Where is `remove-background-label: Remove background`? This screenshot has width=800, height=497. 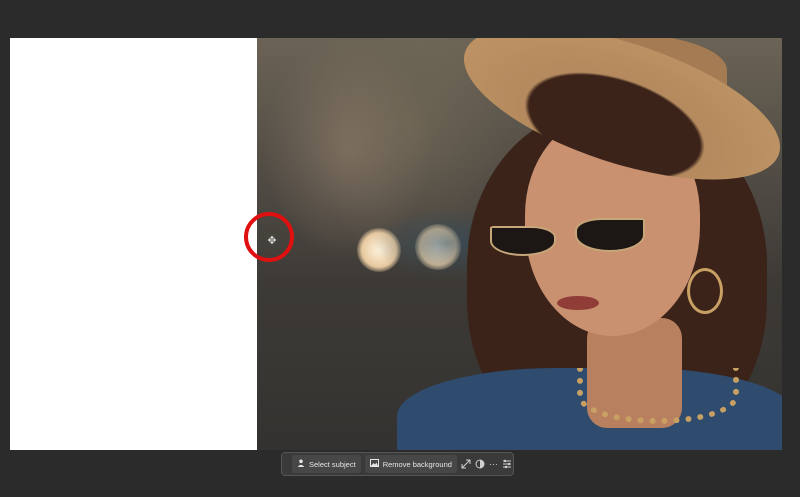
remove-background-label: Remove background is located at coordinates (417, 464).